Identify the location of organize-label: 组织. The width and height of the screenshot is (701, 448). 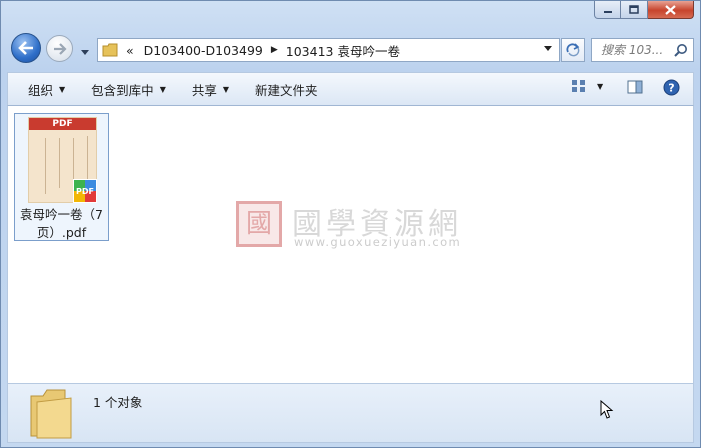
(41, 90).